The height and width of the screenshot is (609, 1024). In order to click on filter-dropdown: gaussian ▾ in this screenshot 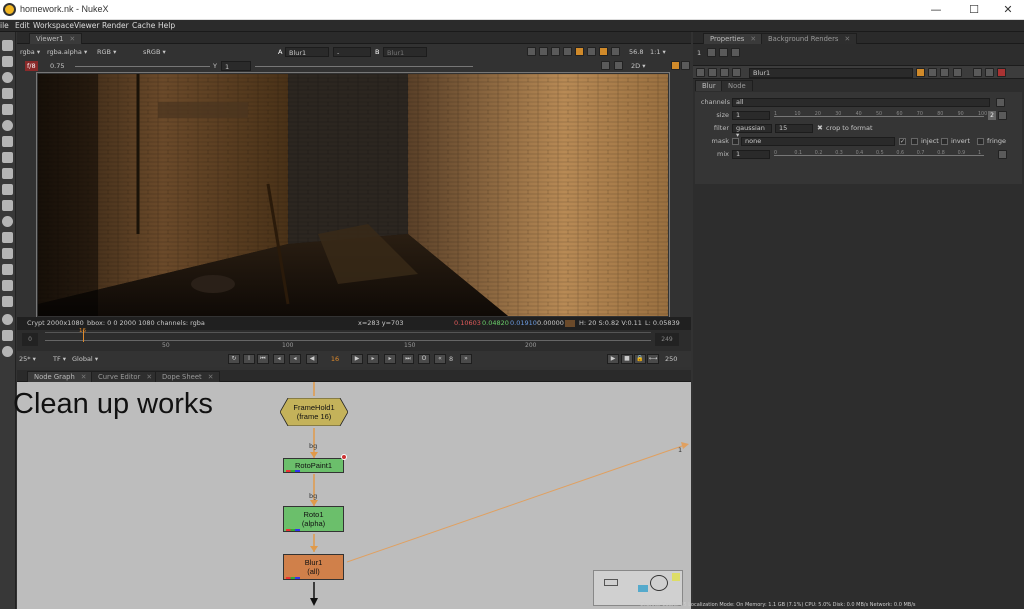, I will do `click(752, 131)`.